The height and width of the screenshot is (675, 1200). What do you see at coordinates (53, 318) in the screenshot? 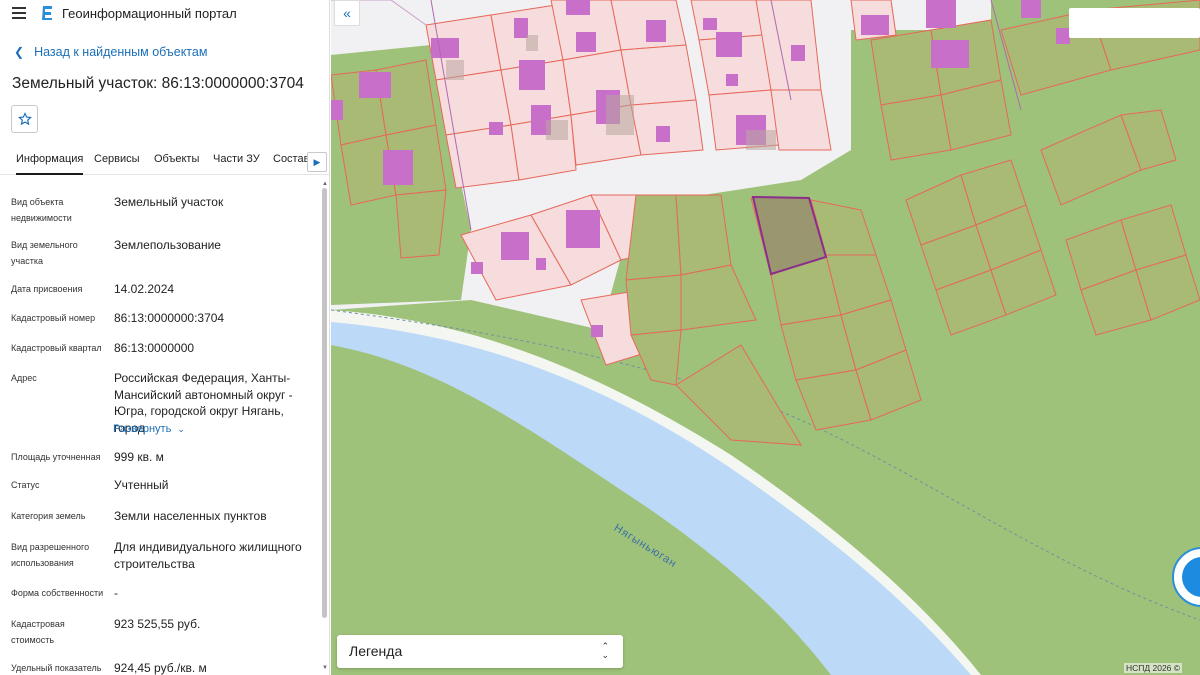
I see `property-key: Кадастровый номер` at bounding box center [53, 318].